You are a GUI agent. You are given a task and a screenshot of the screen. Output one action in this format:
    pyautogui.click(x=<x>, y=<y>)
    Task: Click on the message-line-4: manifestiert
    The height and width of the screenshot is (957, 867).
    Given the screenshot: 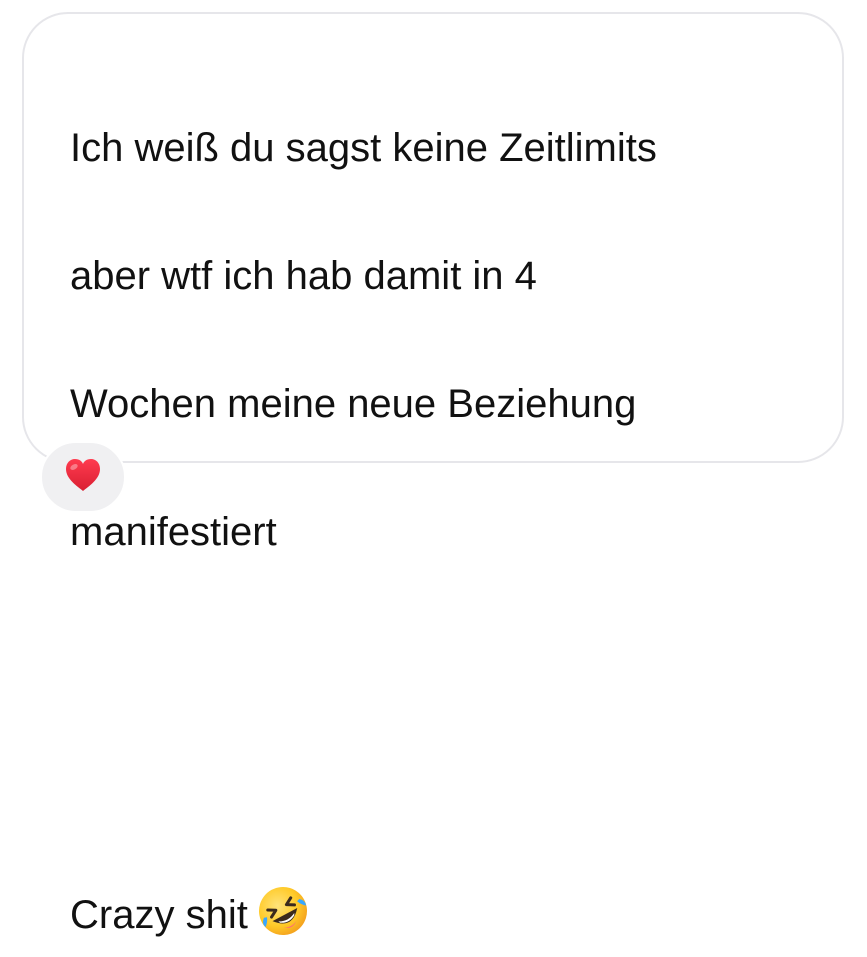 What is the action you would take?
    pyautogui.click(x=173, y=532)
    